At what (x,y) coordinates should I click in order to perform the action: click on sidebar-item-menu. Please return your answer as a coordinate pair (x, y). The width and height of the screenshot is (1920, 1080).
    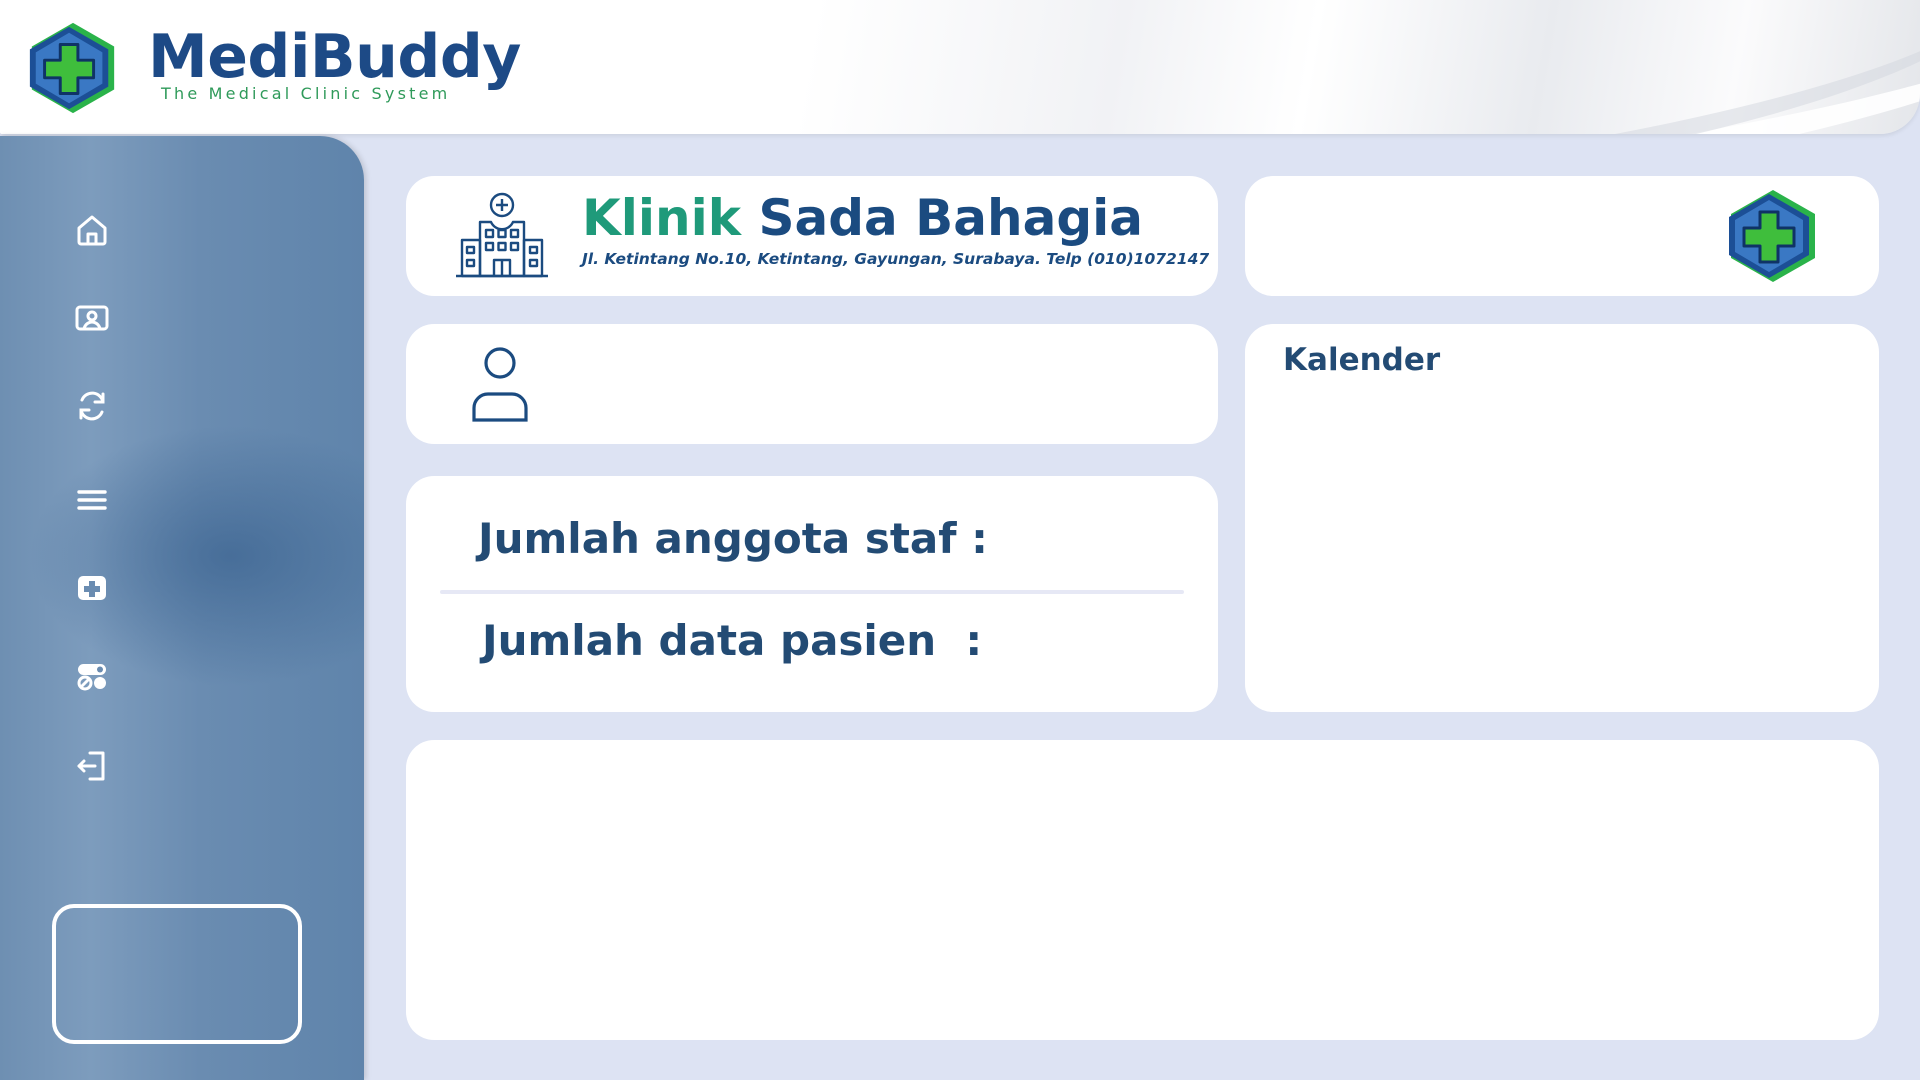
    Looking at the image, I should click on (92, 500).